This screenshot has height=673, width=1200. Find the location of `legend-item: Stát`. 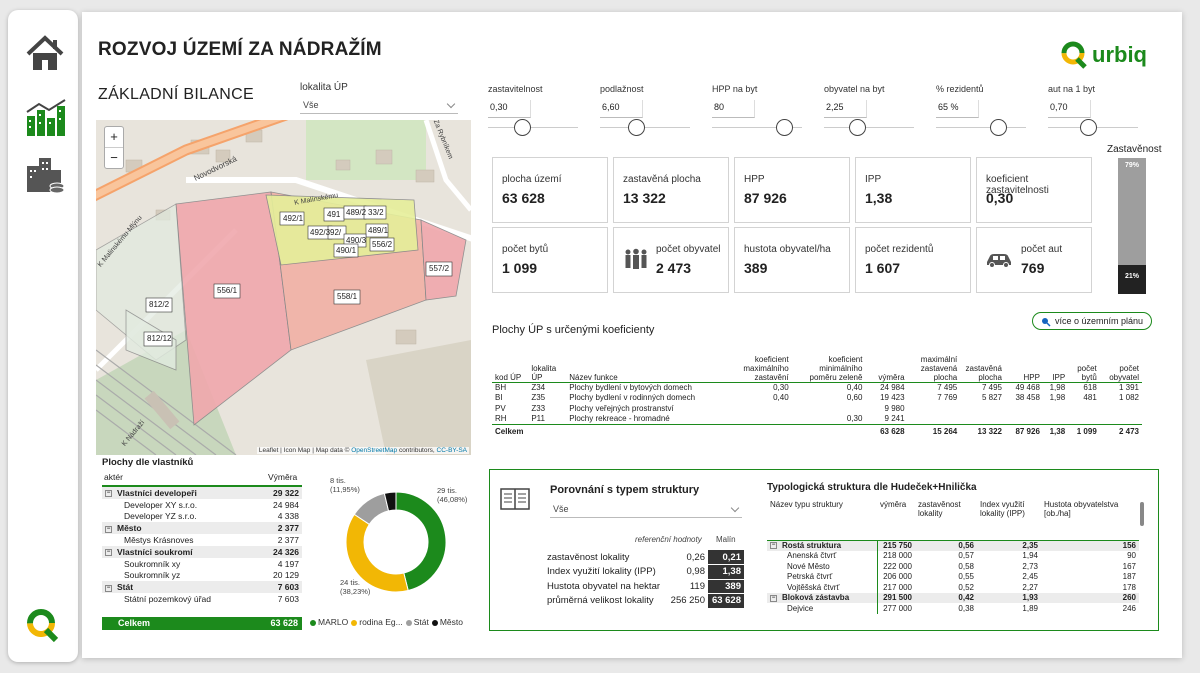

legend-item: Stát is located at coordinates (417, 622).